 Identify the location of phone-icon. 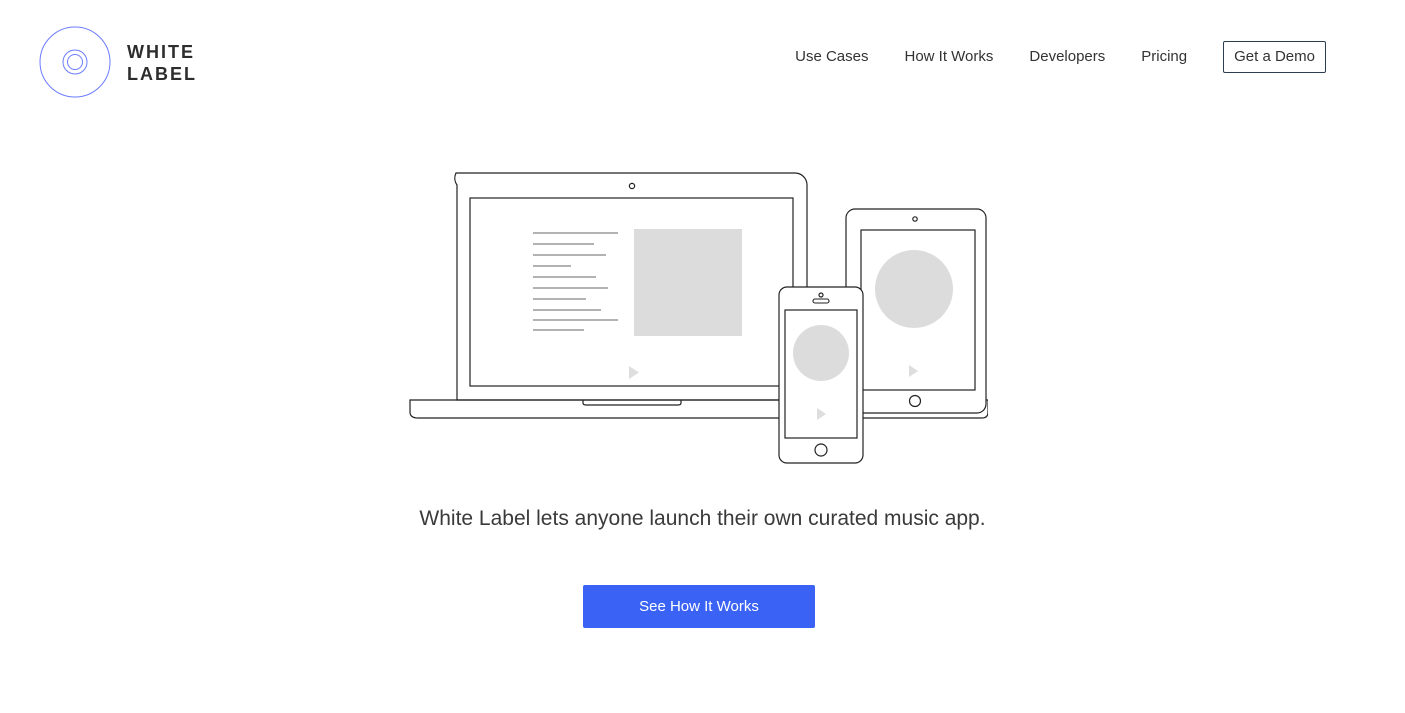
(821, 375).